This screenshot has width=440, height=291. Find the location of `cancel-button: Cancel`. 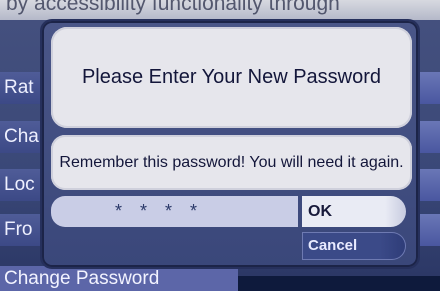

cancel-button: Cancel is located at coordinates (354, 246).